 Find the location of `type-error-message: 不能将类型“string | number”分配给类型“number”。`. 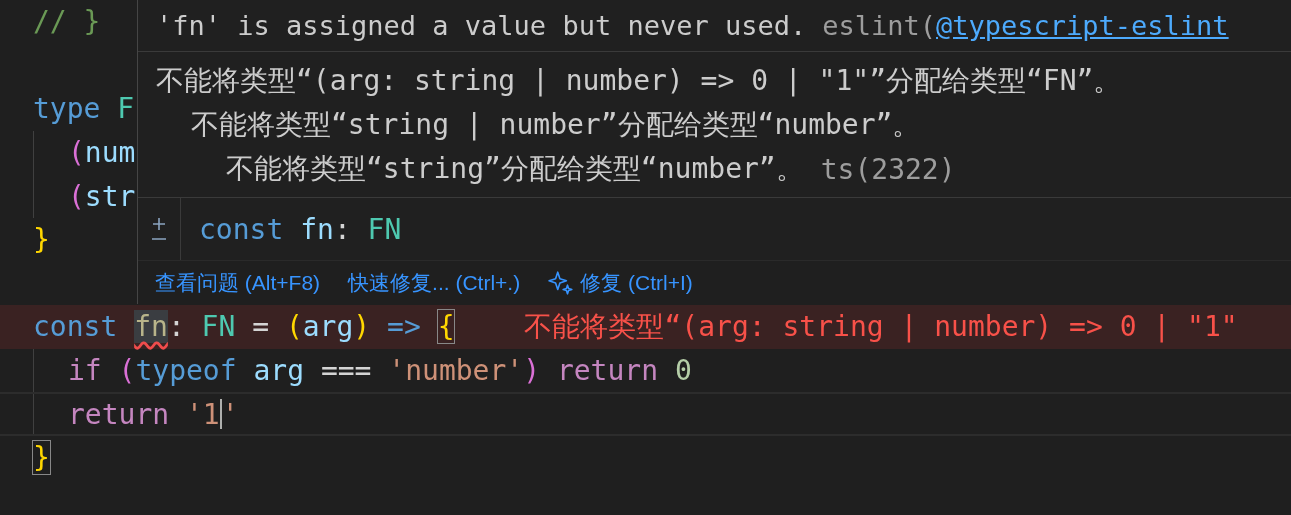

type-error-message: 不能将类型“string | number”分配给类型“number”。 is located at coordinates (556, 125).